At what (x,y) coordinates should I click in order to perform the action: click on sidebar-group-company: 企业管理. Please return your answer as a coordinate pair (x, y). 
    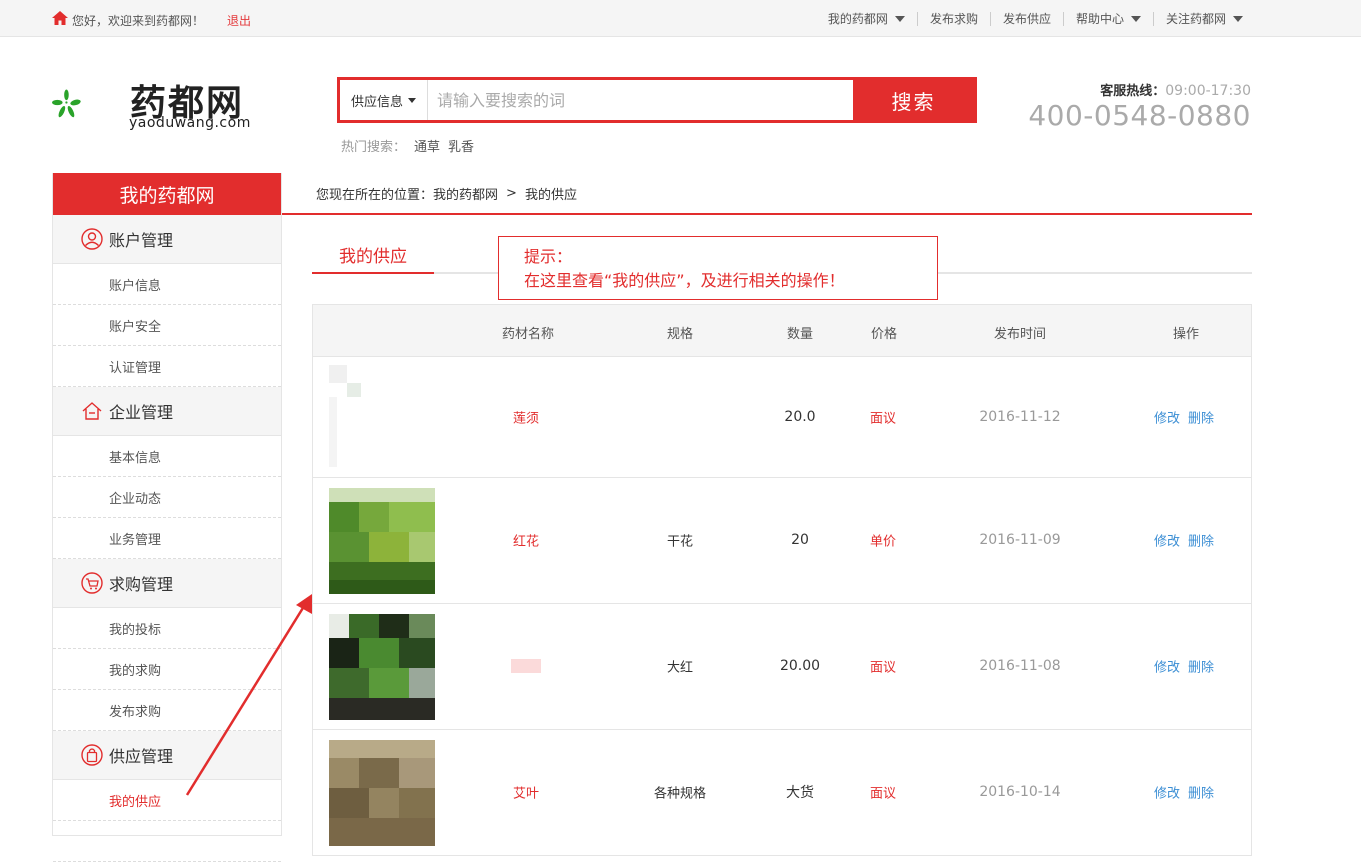
    Looking at the image, I should click on (167, 411).